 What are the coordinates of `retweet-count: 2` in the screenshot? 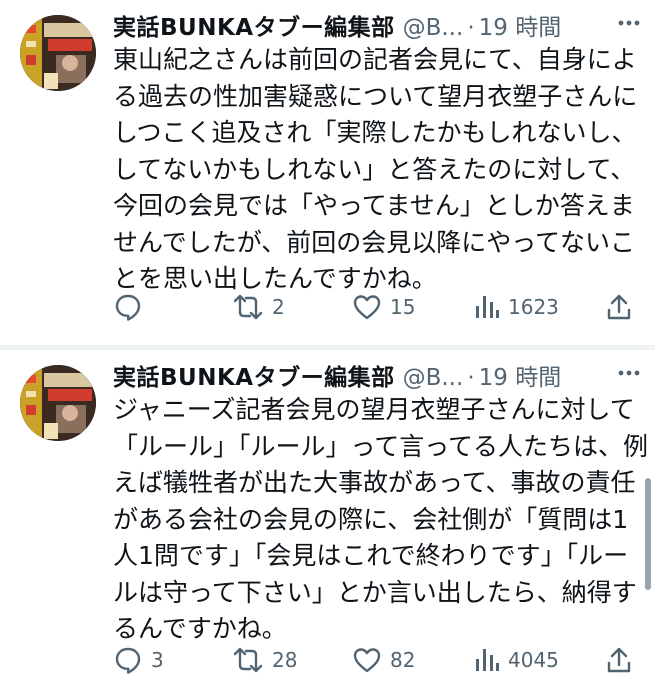 It's located at (278, 307).